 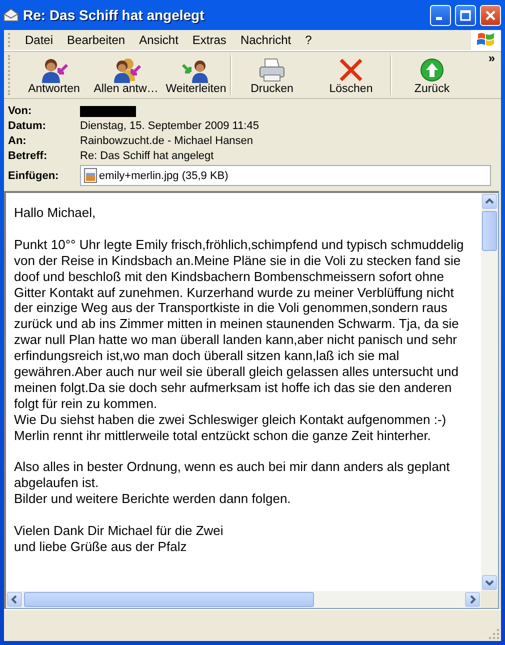 What do you see at coordinates (491, 58) in the screenshot?
I see `overflow-chevron: »` at bounding box center [491, 58].